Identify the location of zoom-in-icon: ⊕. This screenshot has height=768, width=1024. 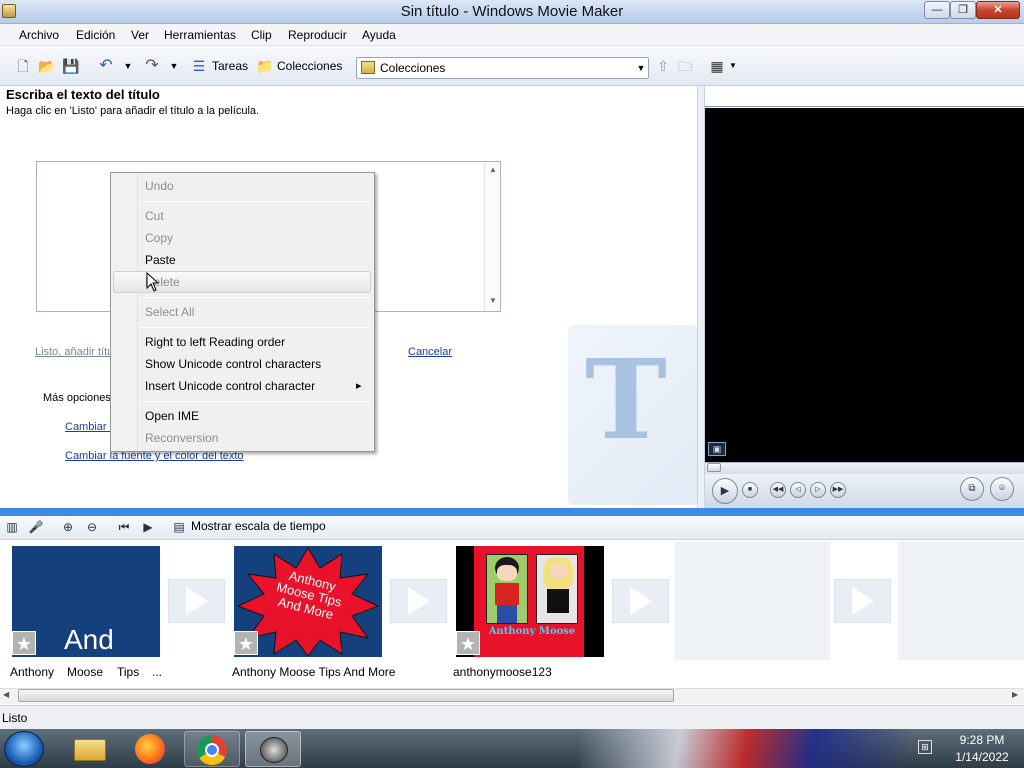
(68, 527).